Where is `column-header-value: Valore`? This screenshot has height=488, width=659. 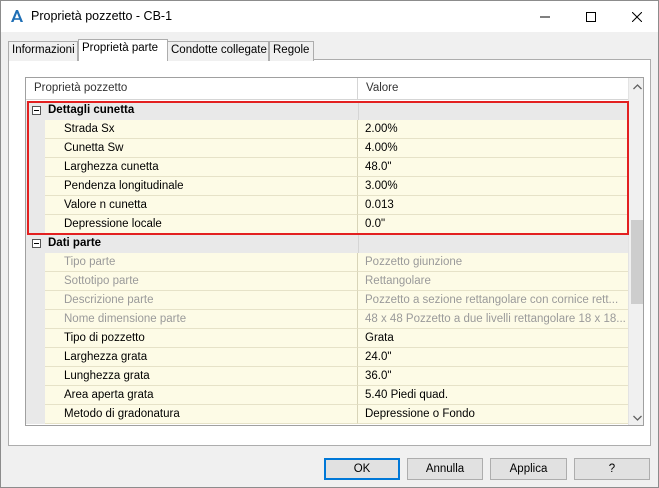
column-header-value: Valore is located at coordinates (382, 88).